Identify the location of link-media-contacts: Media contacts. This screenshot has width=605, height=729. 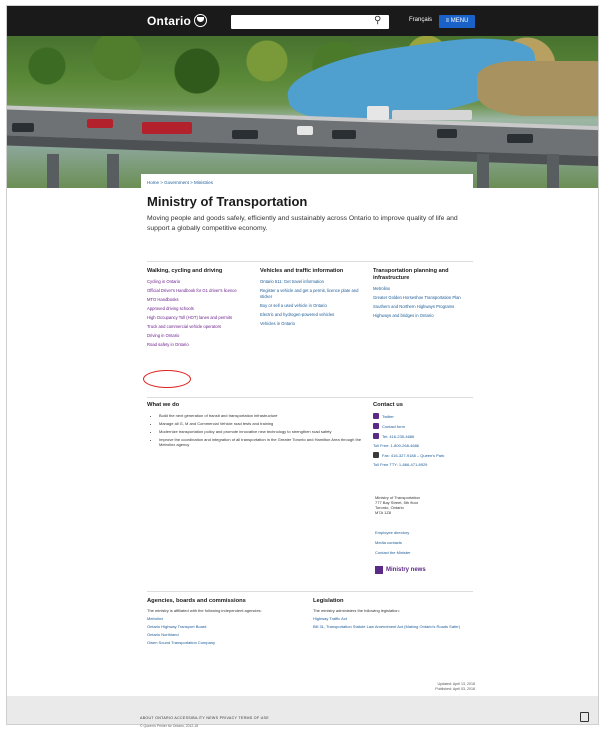
(425, 542).